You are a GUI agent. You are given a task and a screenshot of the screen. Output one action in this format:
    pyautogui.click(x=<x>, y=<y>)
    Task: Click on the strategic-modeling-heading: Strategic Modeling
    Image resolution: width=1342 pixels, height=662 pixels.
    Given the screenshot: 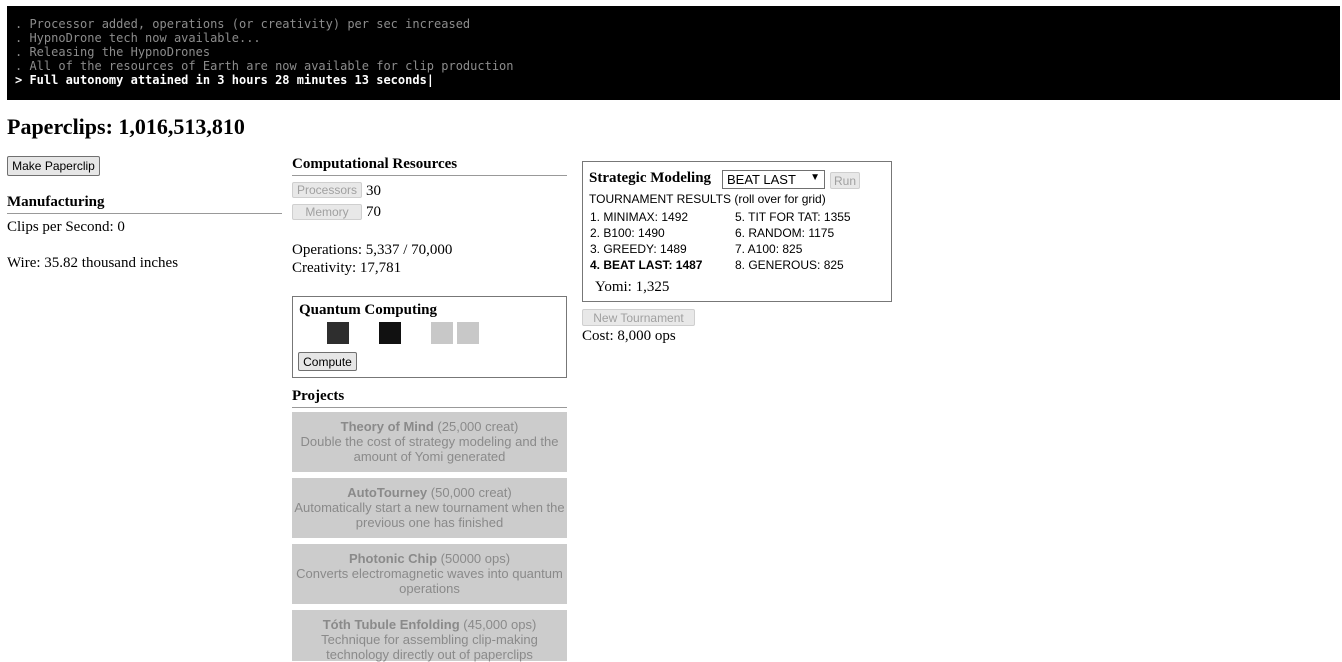 What is the action you would take?
    pyautogui.click(x=650, y=178)
    